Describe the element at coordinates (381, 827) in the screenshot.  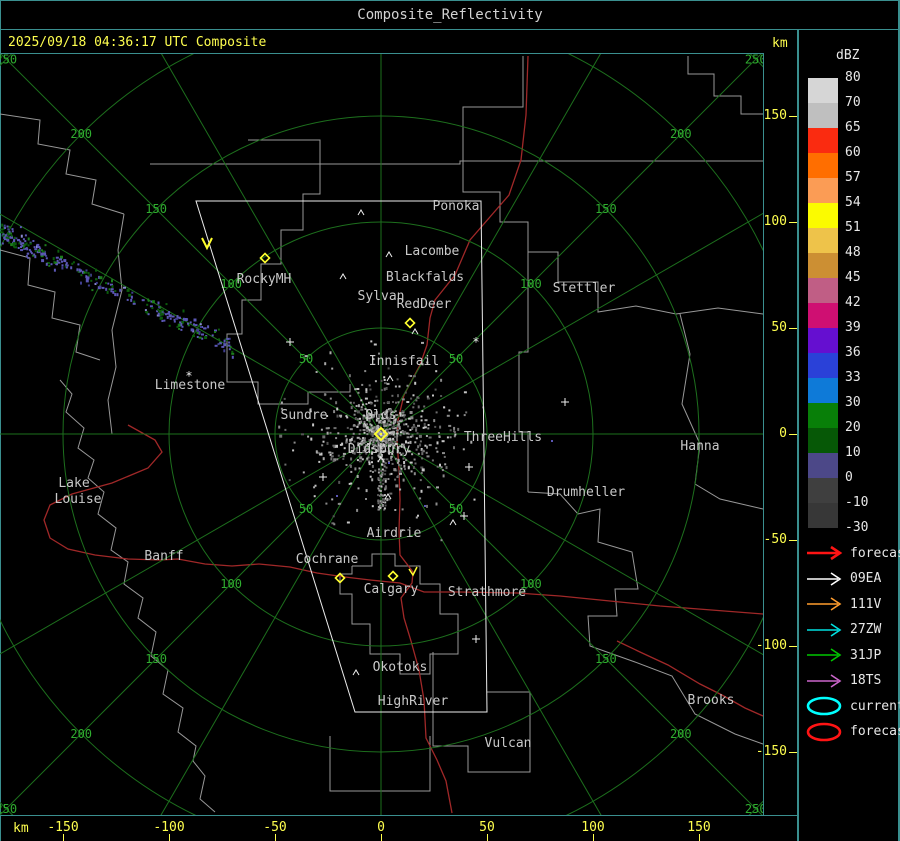
I see `x-tick-label: 0` at that location.